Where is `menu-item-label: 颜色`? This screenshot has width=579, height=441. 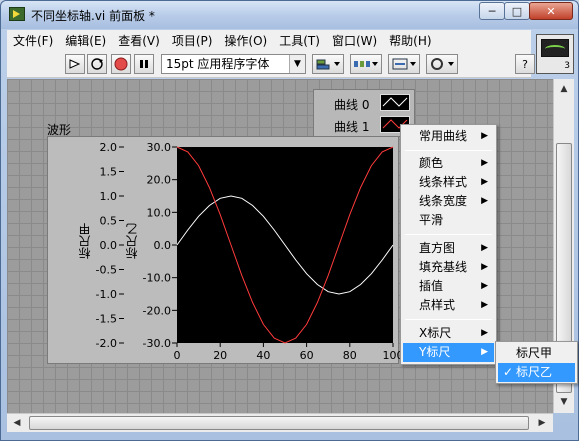 menu-item-label: 颜色 is located at coordinates (431, 163).